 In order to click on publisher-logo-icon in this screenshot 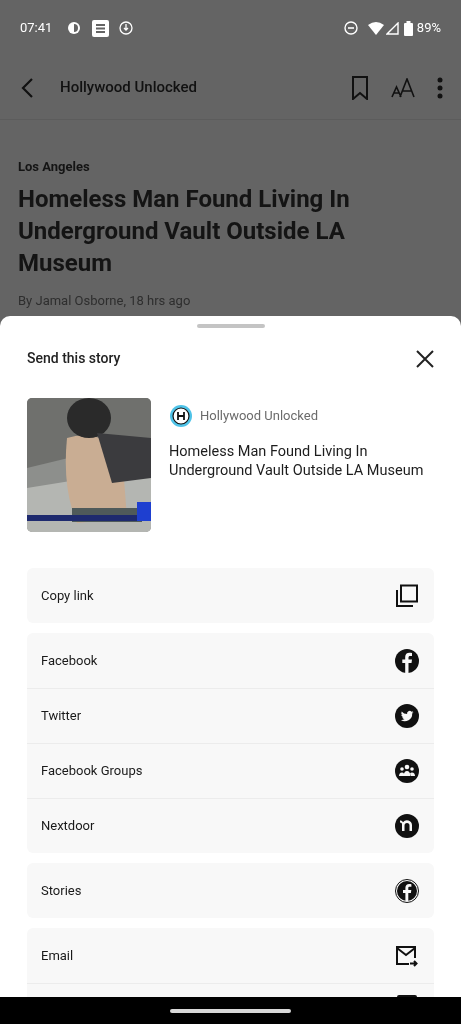, I will do `click(181, 416)`.